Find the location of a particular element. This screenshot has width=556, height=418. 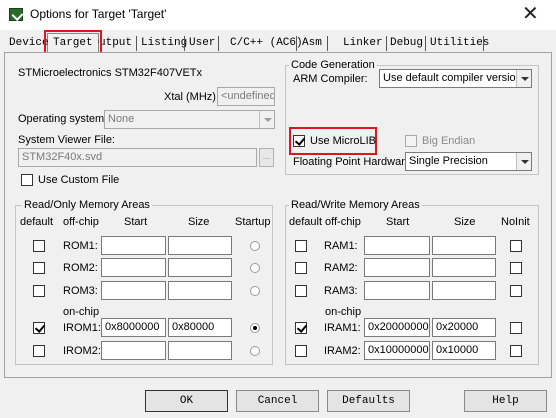

tab-output-label: Output is located at coordinates (115, 43).